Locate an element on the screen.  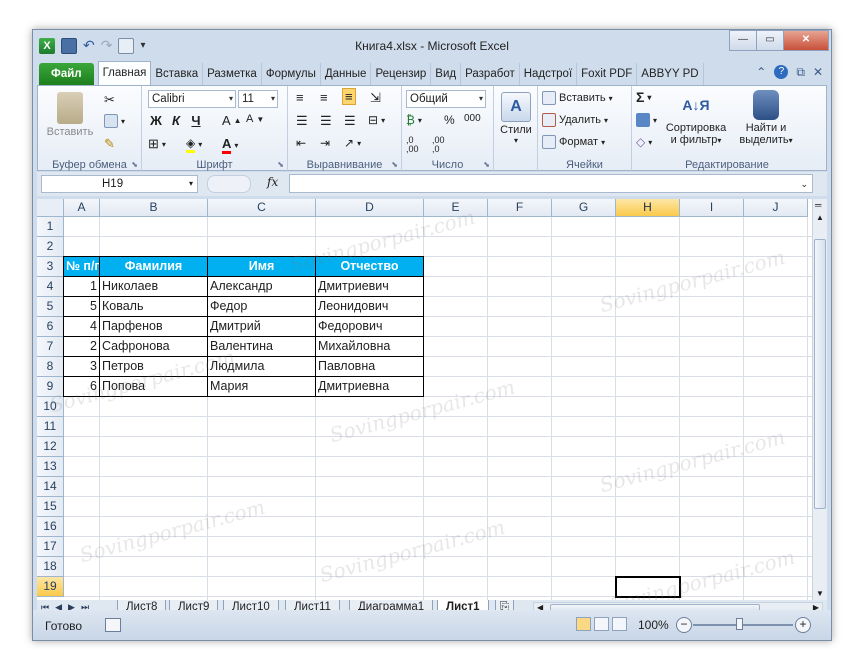
ribbon-tab: ABBYY PD is located at coordinates (670, 74).